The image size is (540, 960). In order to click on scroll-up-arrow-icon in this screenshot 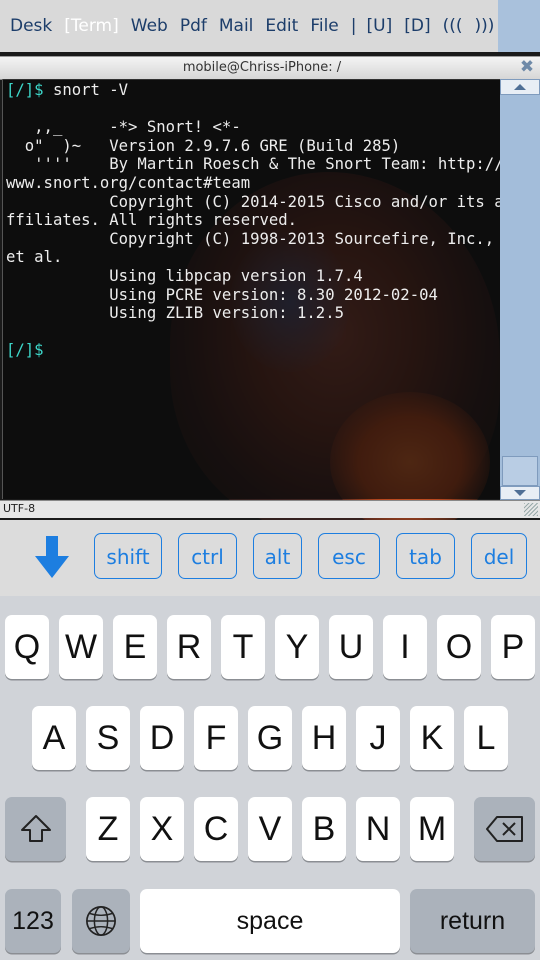, I will do `click(520, 87)`.